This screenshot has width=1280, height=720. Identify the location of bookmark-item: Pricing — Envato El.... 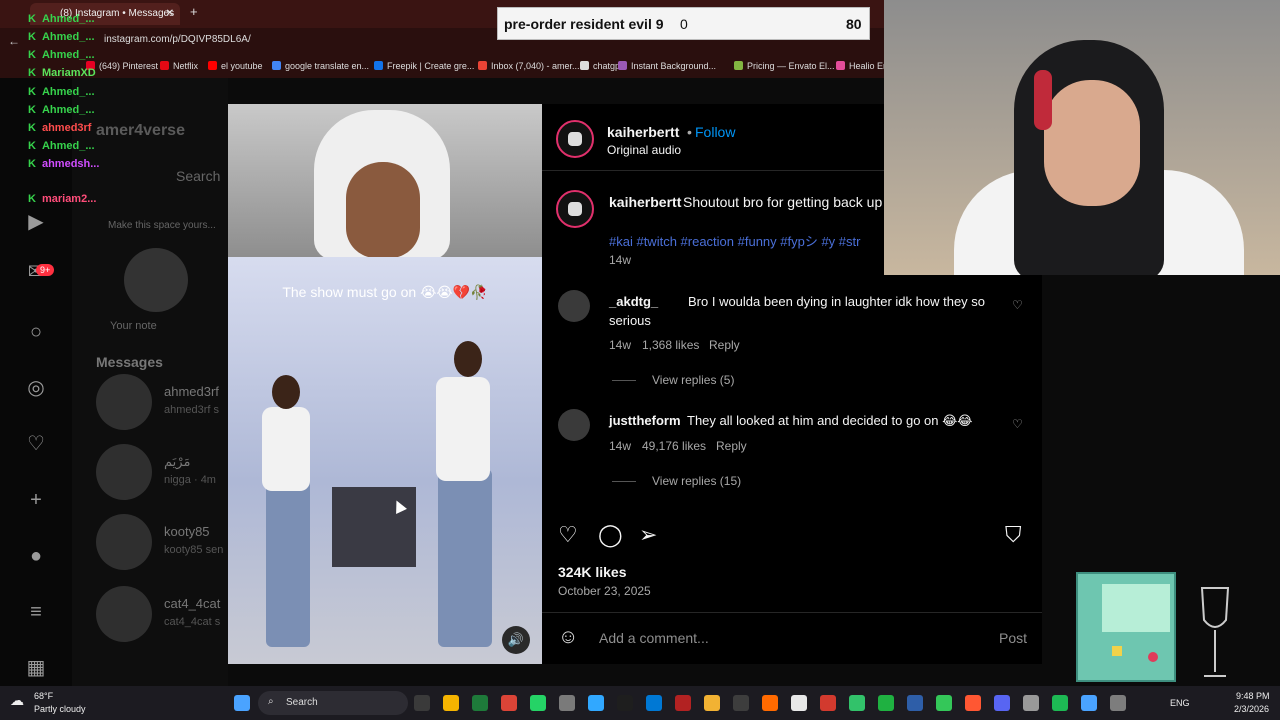
(784, 66).